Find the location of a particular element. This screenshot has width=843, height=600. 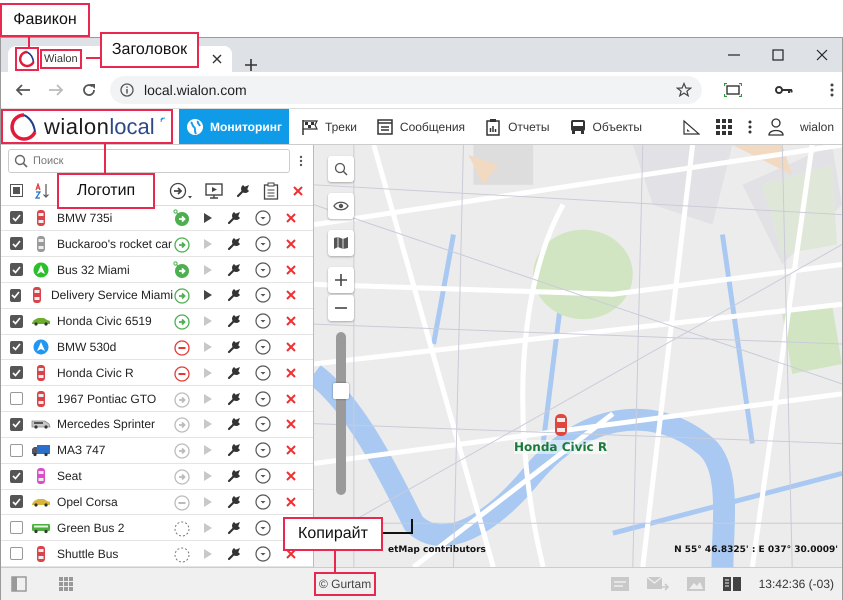

nav-tab: Треки is located at coordinates (329, 126).